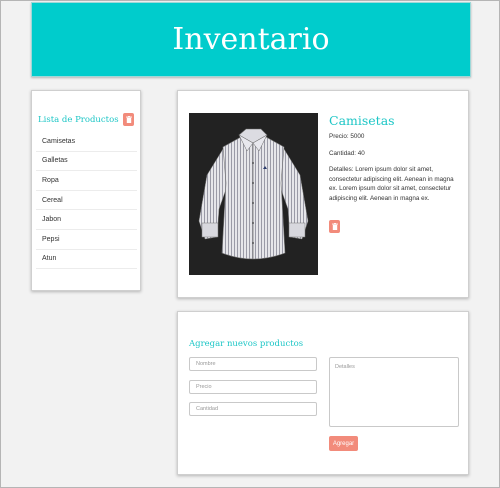 The height and width of the screenshot is (488, 500). I want to click on product-image, so click(253, 194).